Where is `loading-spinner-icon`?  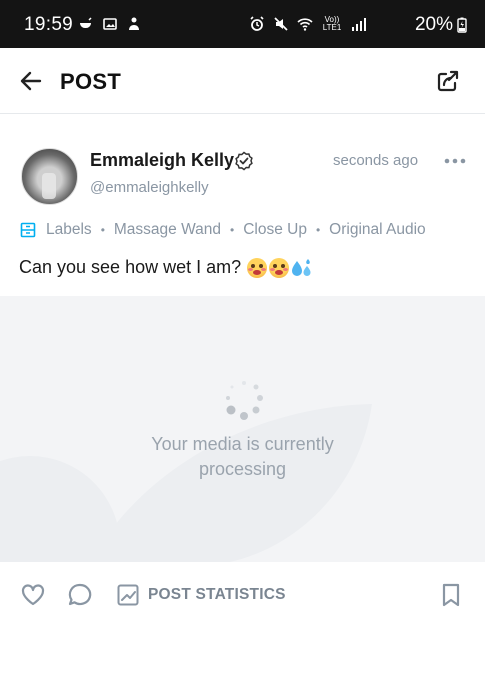 loading-spinner-icon is located at coordinates (244, 400).